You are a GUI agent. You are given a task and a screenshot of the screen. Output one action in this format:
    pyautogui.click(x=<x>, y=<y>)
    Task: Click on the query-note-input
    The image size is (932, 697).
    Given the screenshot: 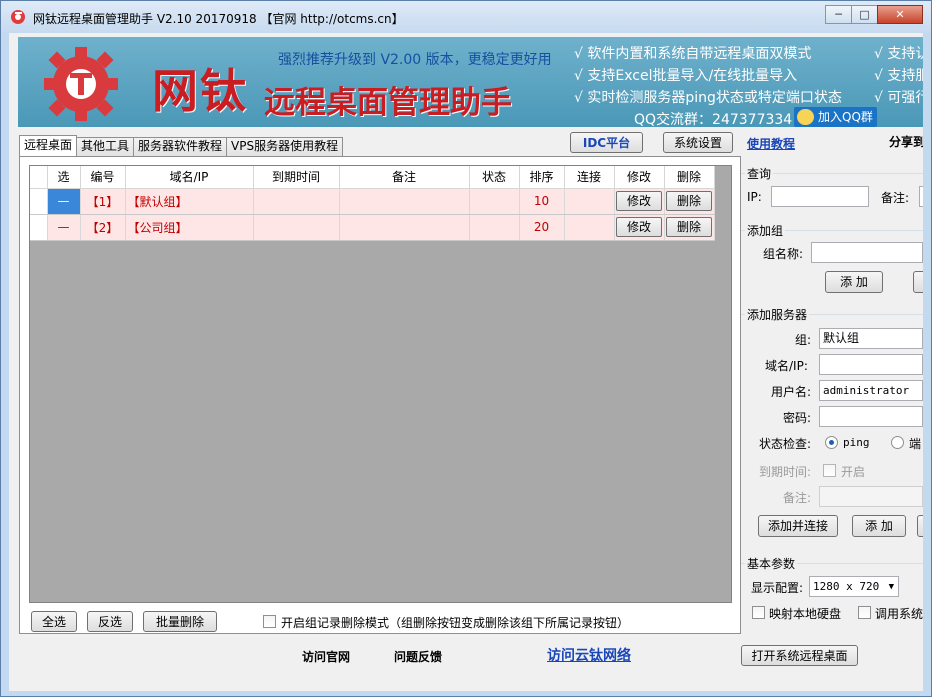 What is the action you would take?
    pyautogui.click(x=921, y=196)
    